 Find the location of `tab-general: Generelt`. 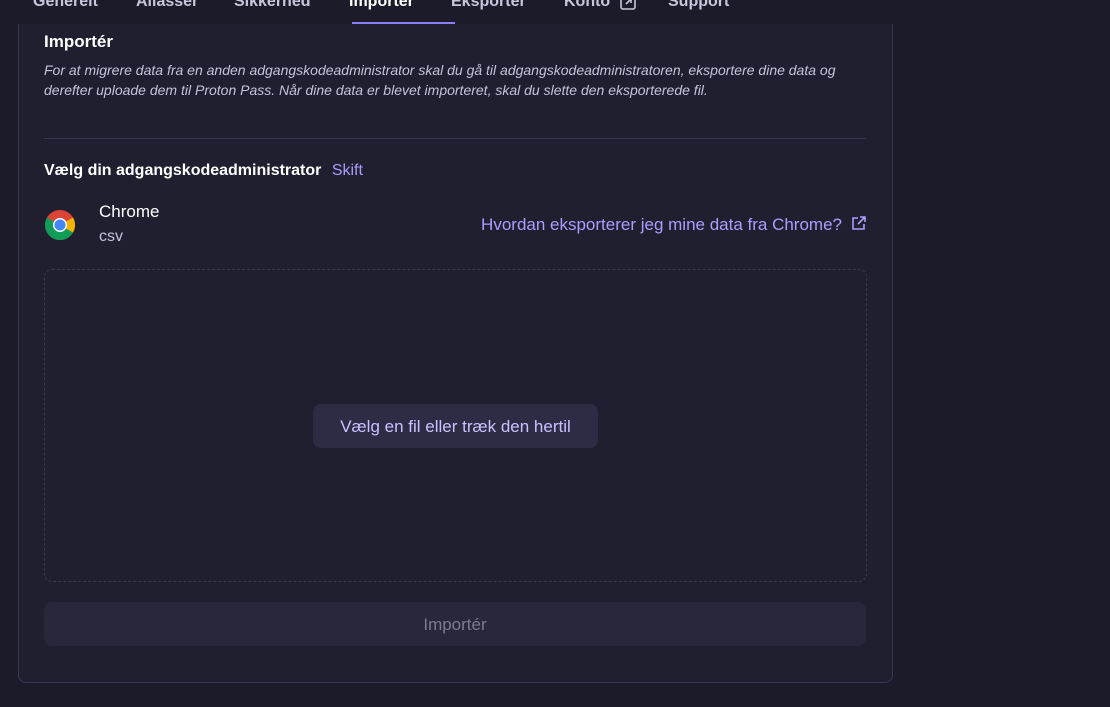

tab-general: Generelt is located at coordinates (65, 12).